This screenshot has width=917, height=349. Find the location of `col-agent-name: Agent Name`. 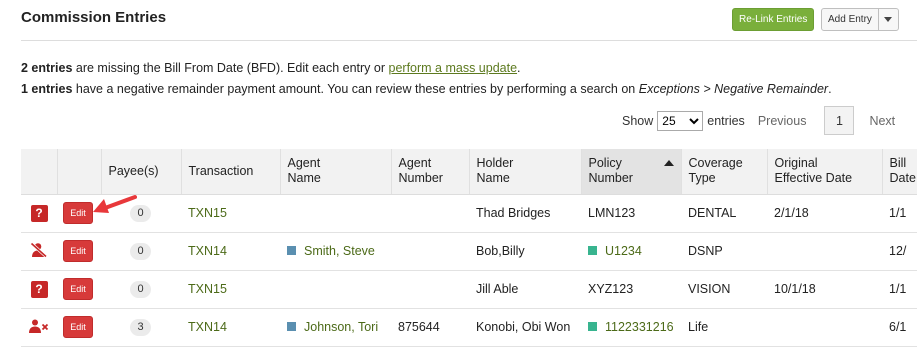

col-agent-name: Agent Name is located at coordinates (336, 172).